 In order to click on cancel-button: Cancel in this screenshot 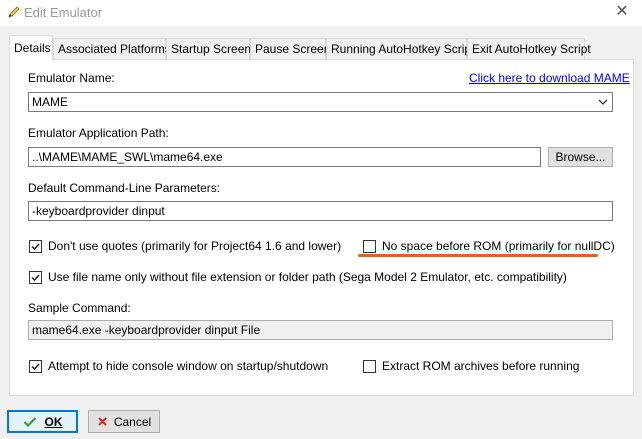, I will do `click(124, 421)`.